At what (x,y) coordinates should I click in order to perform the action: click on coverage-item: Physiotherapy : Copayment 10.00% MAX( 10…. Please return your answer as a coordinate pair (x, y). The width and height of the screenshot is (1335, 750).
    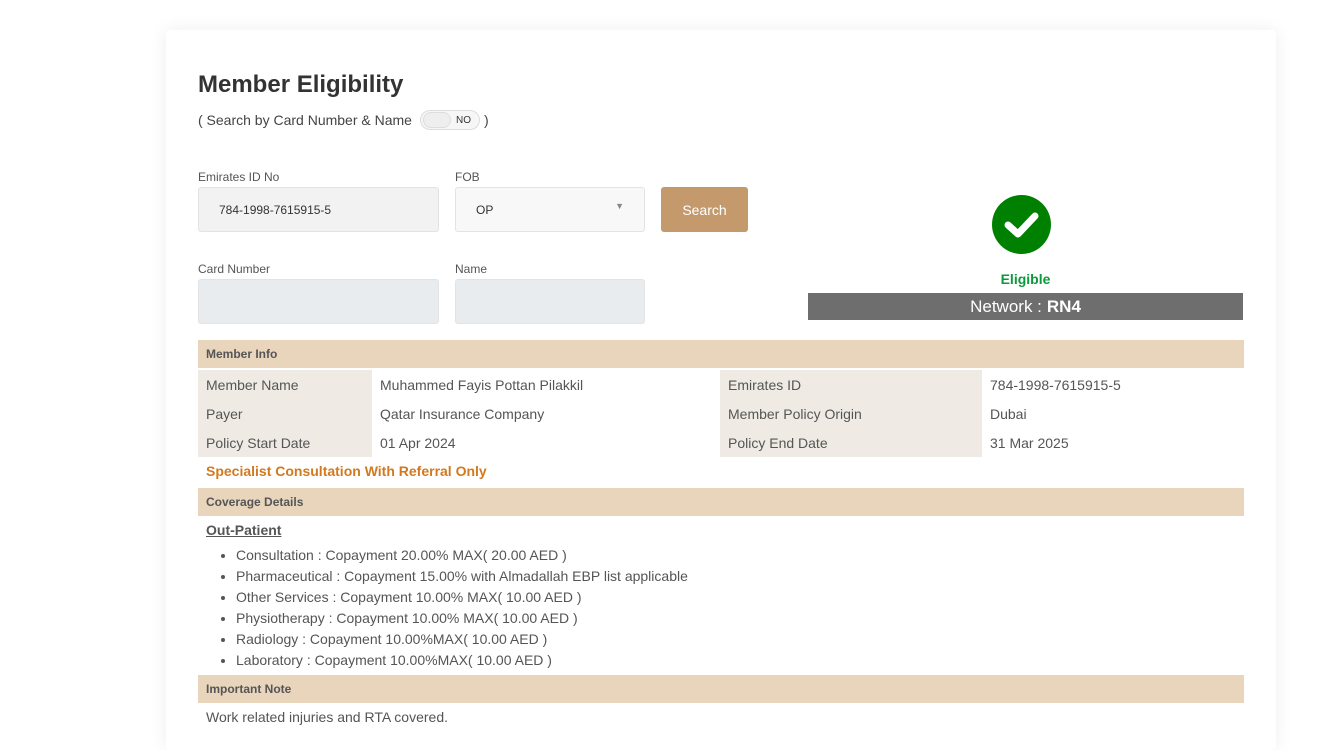
    Looking at the image, I should click on (462, 618).